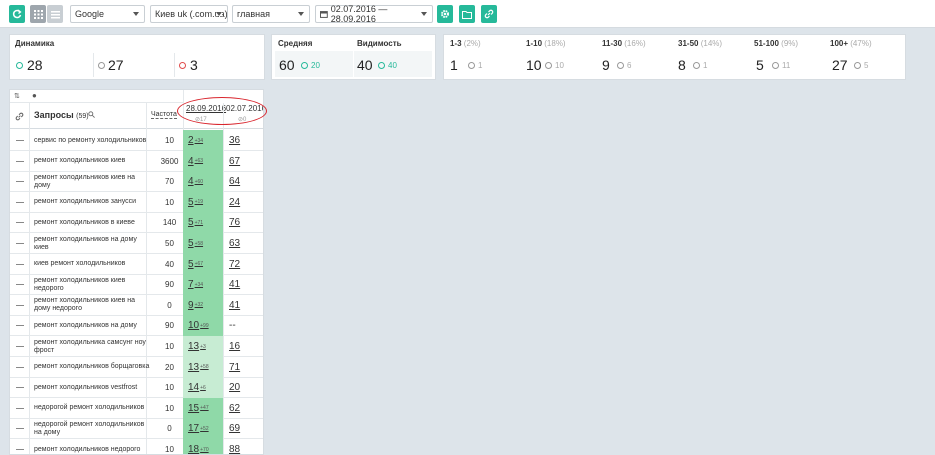 This screenshot has height=455, width=935. What do you see at coordinates (392, 65) in the screenshot?
I see `visibility-delta: 40` at bounding box center [392, 65].